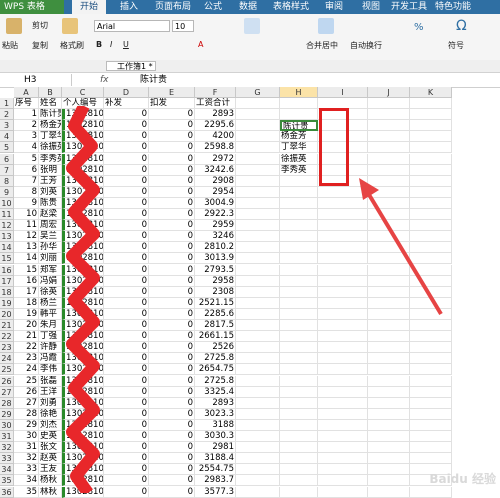  I want to click on row-header: 20, so click(7, 314).